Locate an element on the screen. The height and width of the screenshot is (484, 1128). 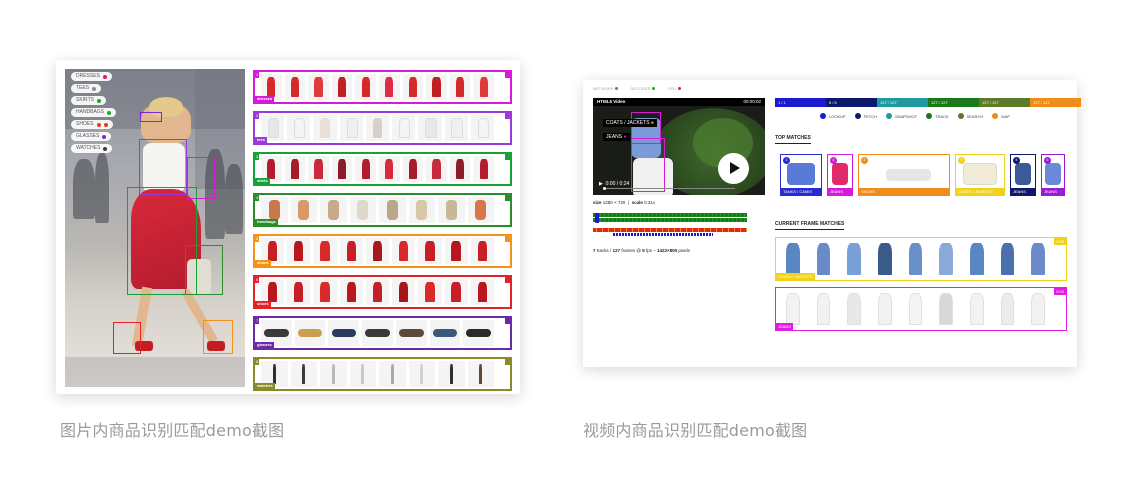
current-frame-heading: CURRENT FRAME MATCHES is located at coordinates (810, 225).